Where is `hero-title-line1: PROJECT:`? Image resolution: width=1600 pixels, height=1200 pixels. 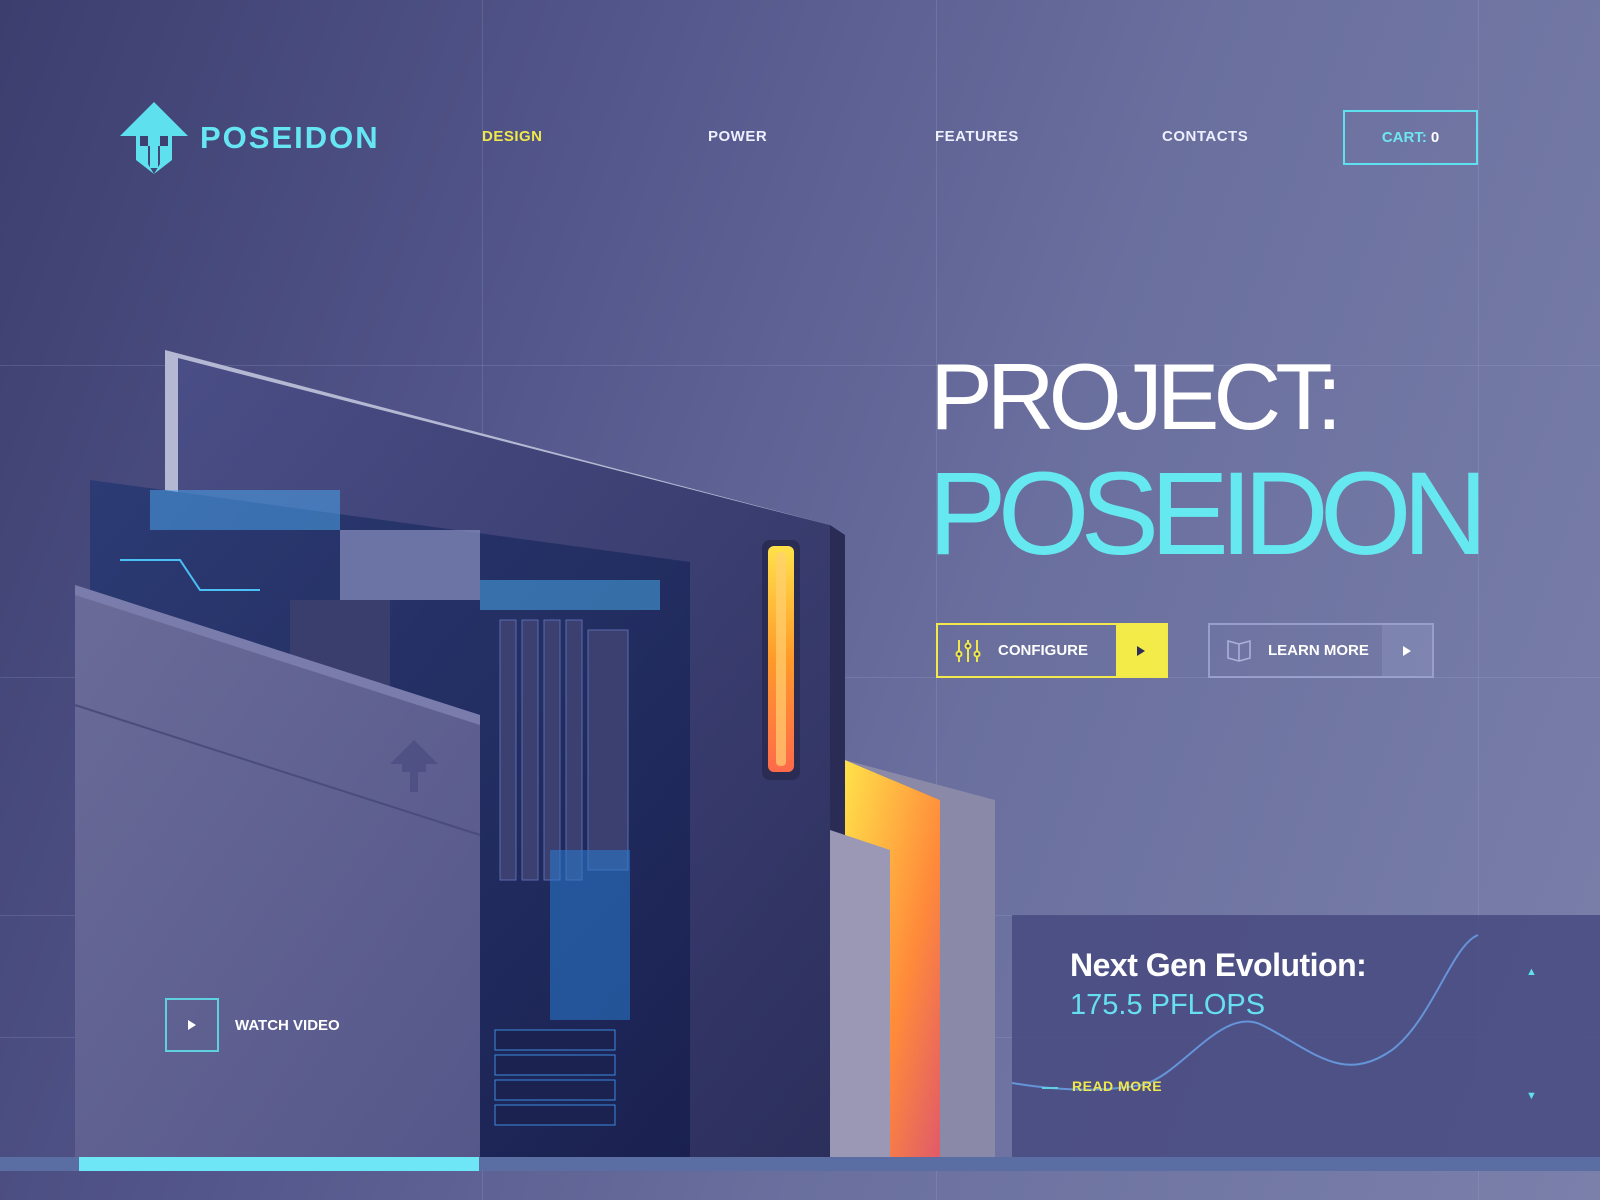
hero-title-line1: PROJECT: is located at coordinates (1136, 396).